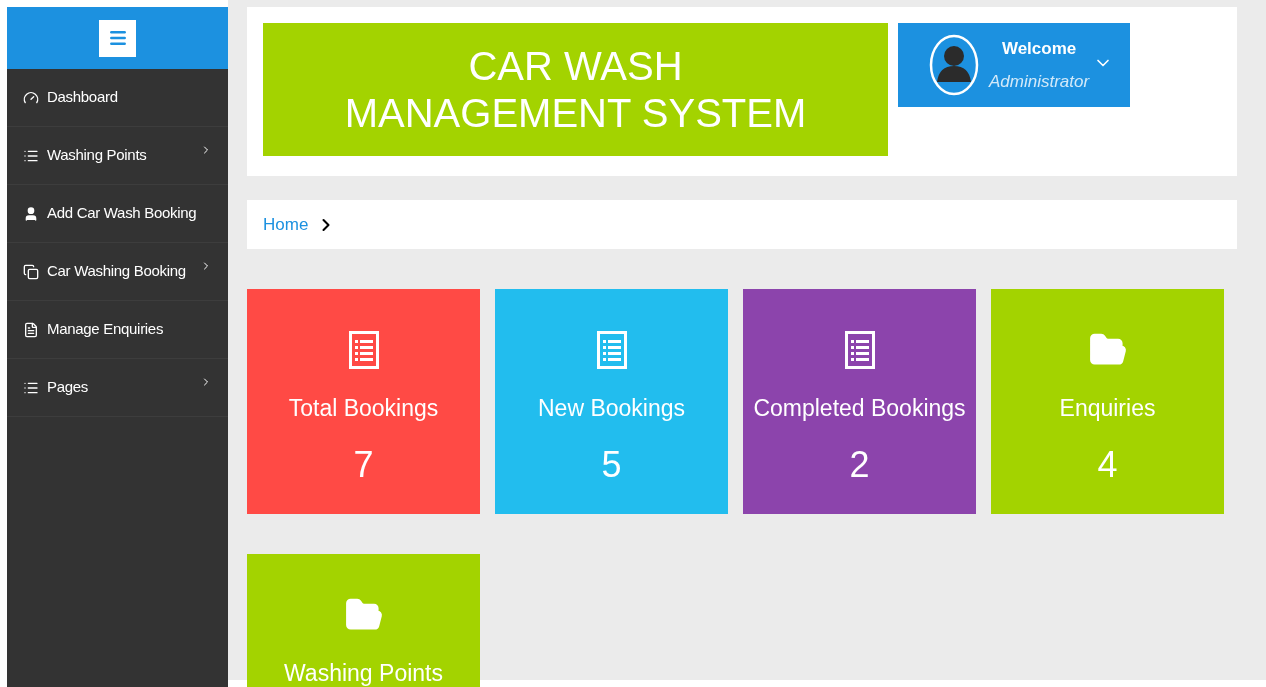 This screenshot has height=687, width=1266. What do you see at coordinates (363, 673) in the screenshot?
I see `card-label: Washing Points` at bounding box center [363, 673].